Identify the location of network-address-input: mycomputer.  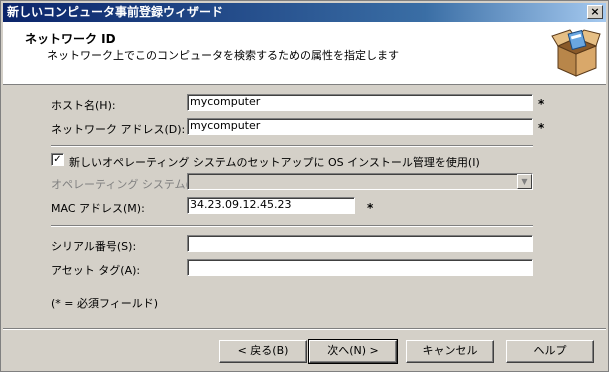
(360, 126).